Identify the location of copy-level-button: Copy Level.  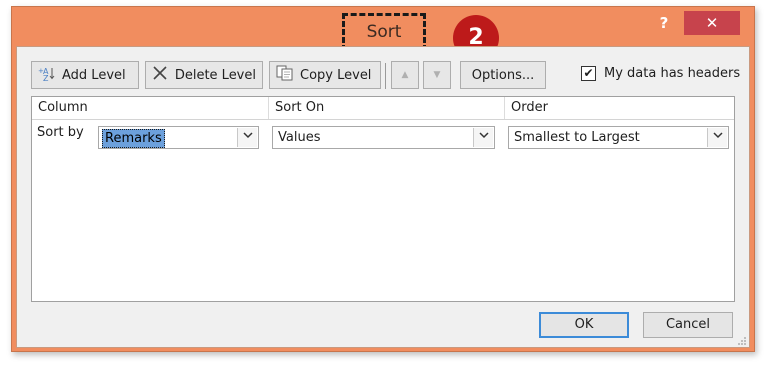
(325, 75).